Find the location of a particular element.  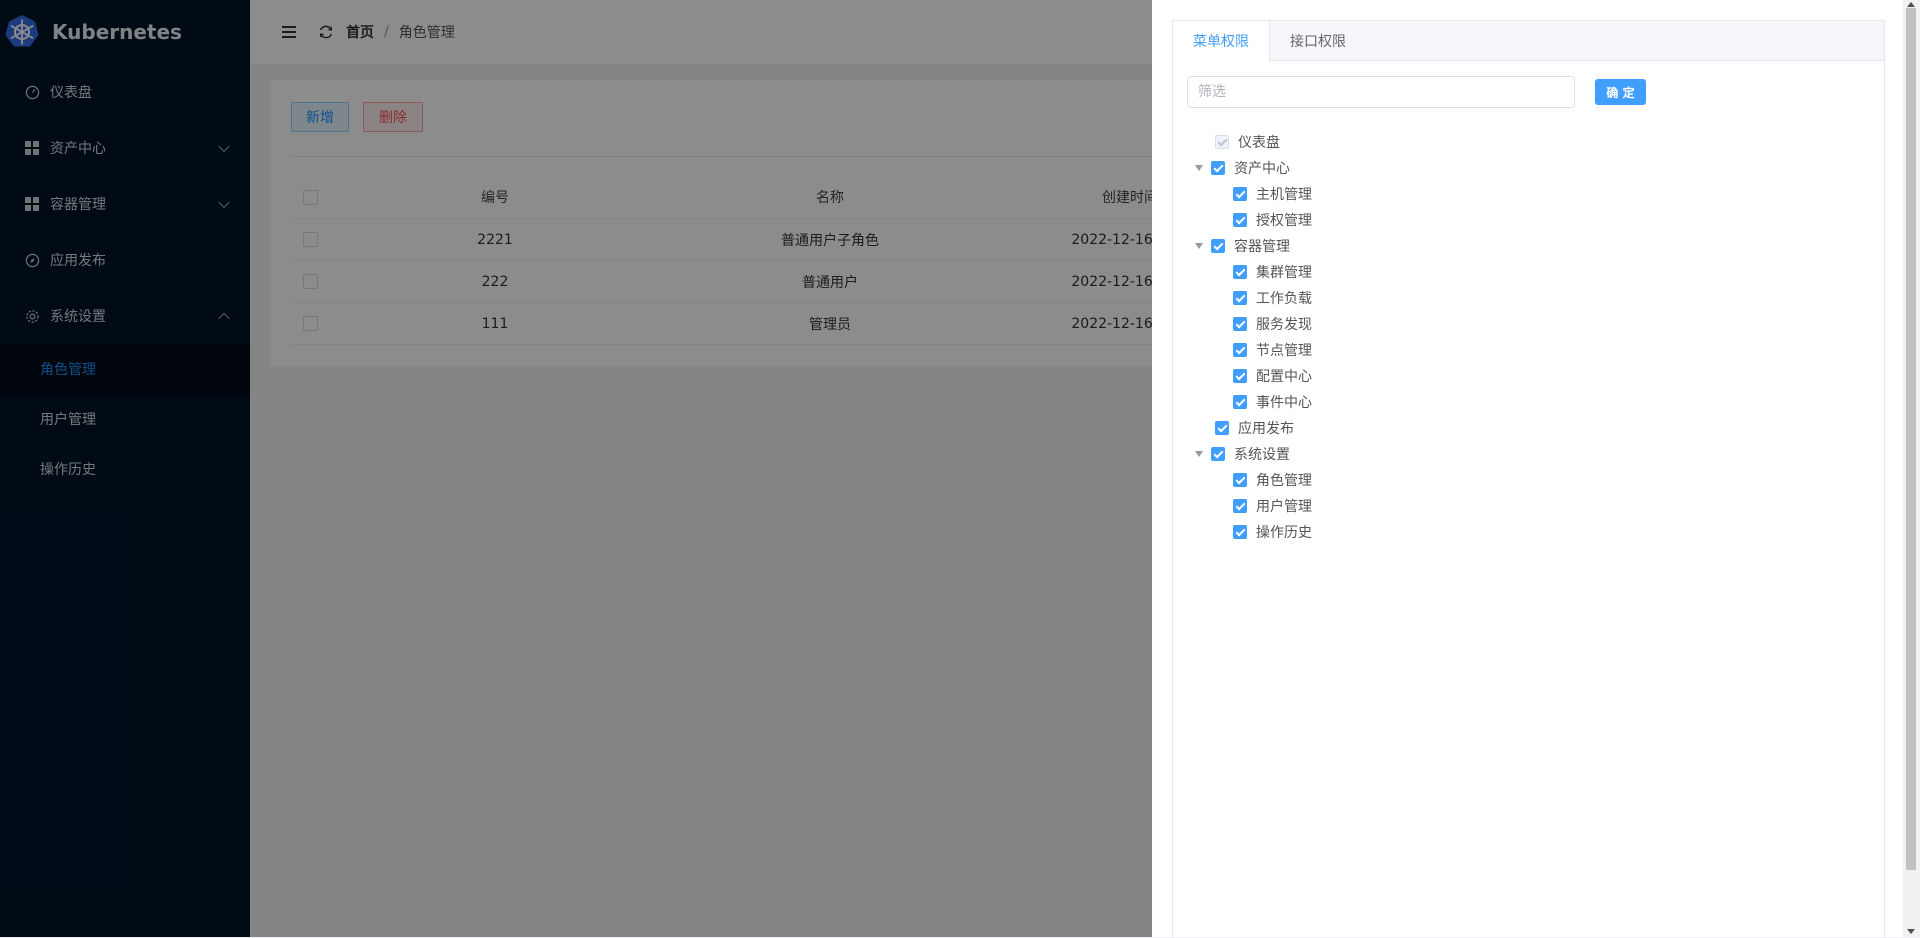

tree-node-config-center: 配置中心 is located at coordinates (1528, 376).